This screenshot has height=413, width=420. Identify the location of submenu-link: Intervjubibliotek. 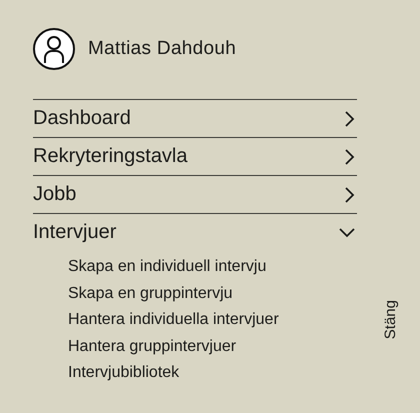
(124, 373).